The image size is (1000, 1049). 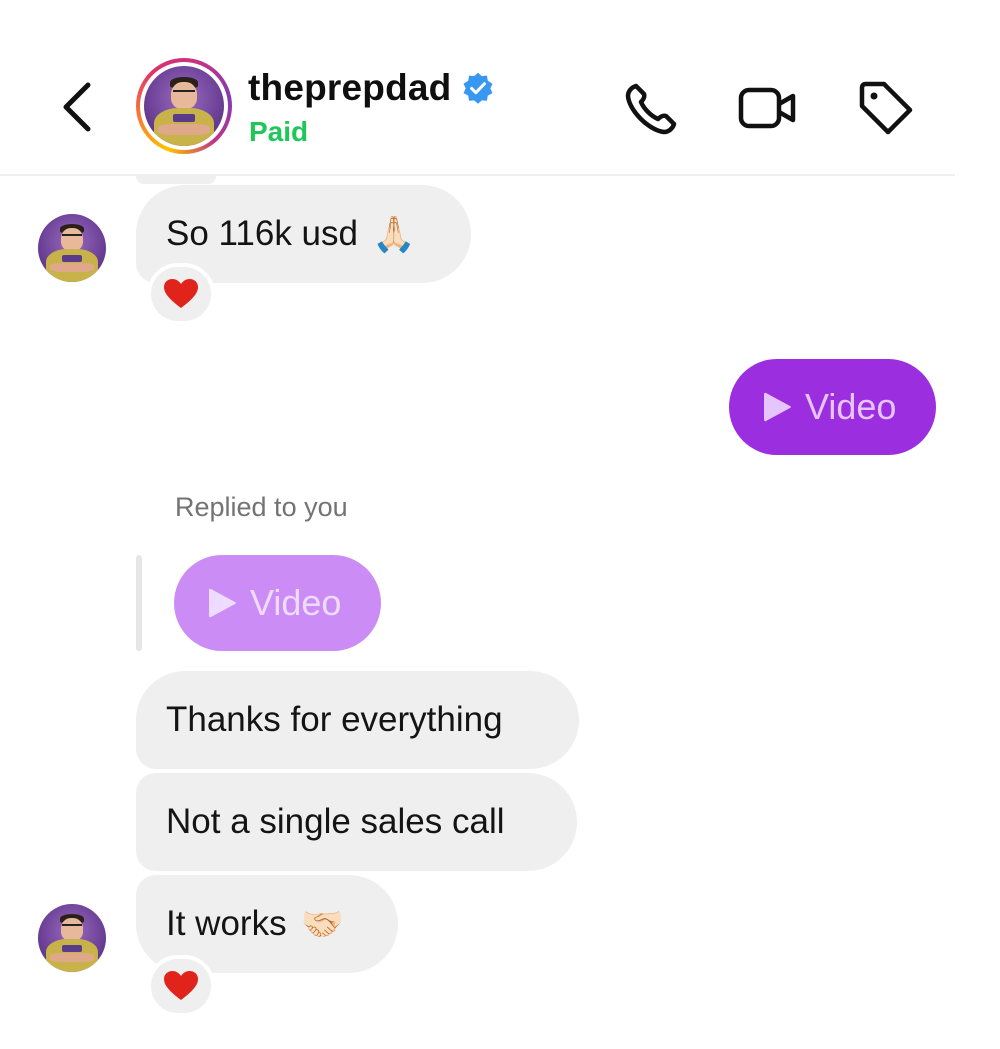 What do you see at coordinates (335, 821) in the screenshot?
I see `message-text: Not a single sales call` at bounding box center [335, 821].